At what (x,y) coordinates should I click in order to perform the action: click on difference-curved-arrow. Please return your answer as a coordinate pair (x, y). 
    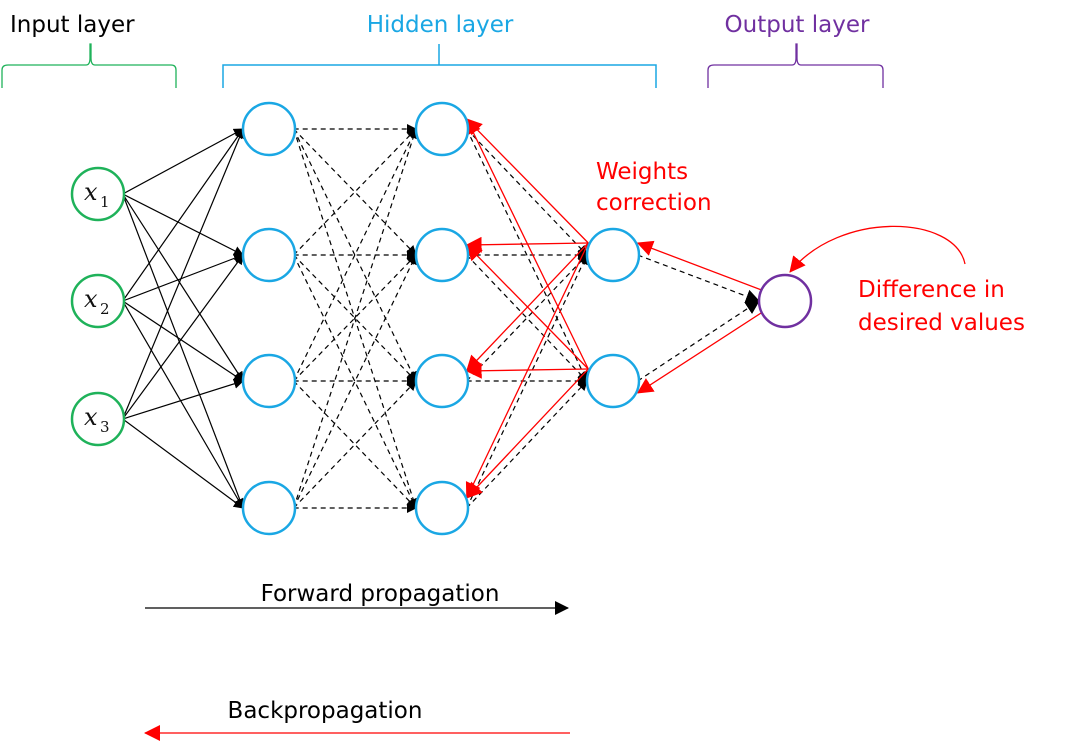
    Looking at the image, I should click on (877, 249).